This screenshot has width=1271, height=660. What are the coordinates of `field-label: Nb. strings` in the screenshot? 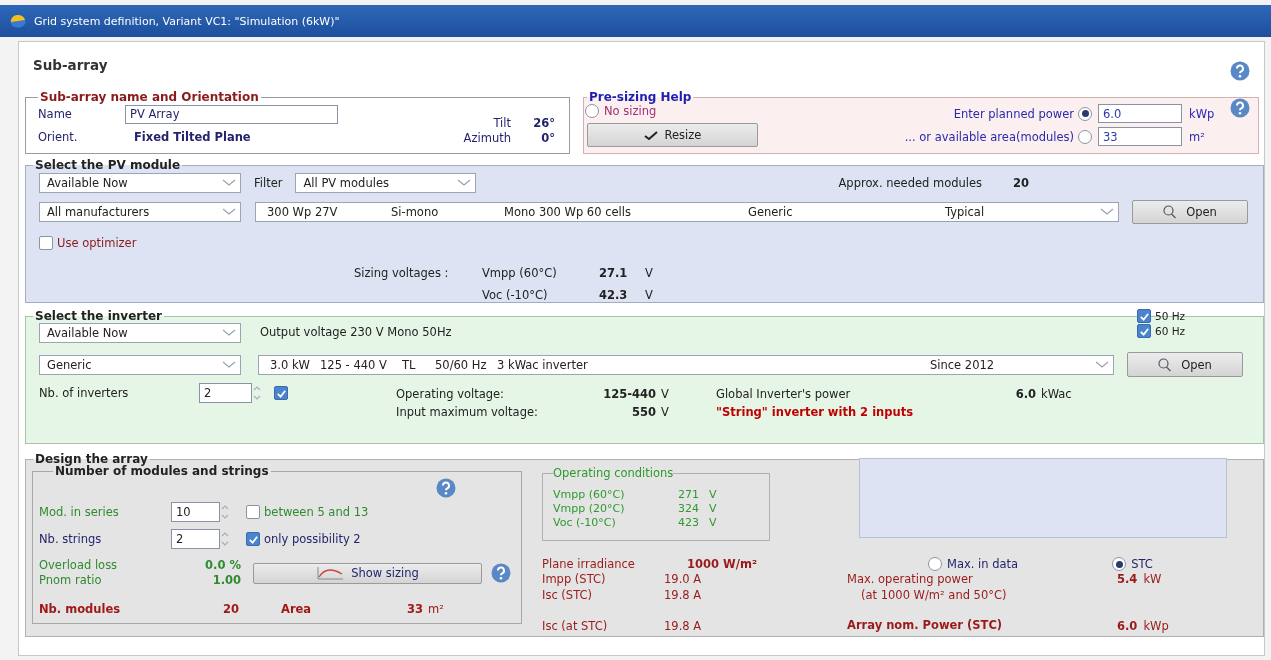 It's located at (71, 539).